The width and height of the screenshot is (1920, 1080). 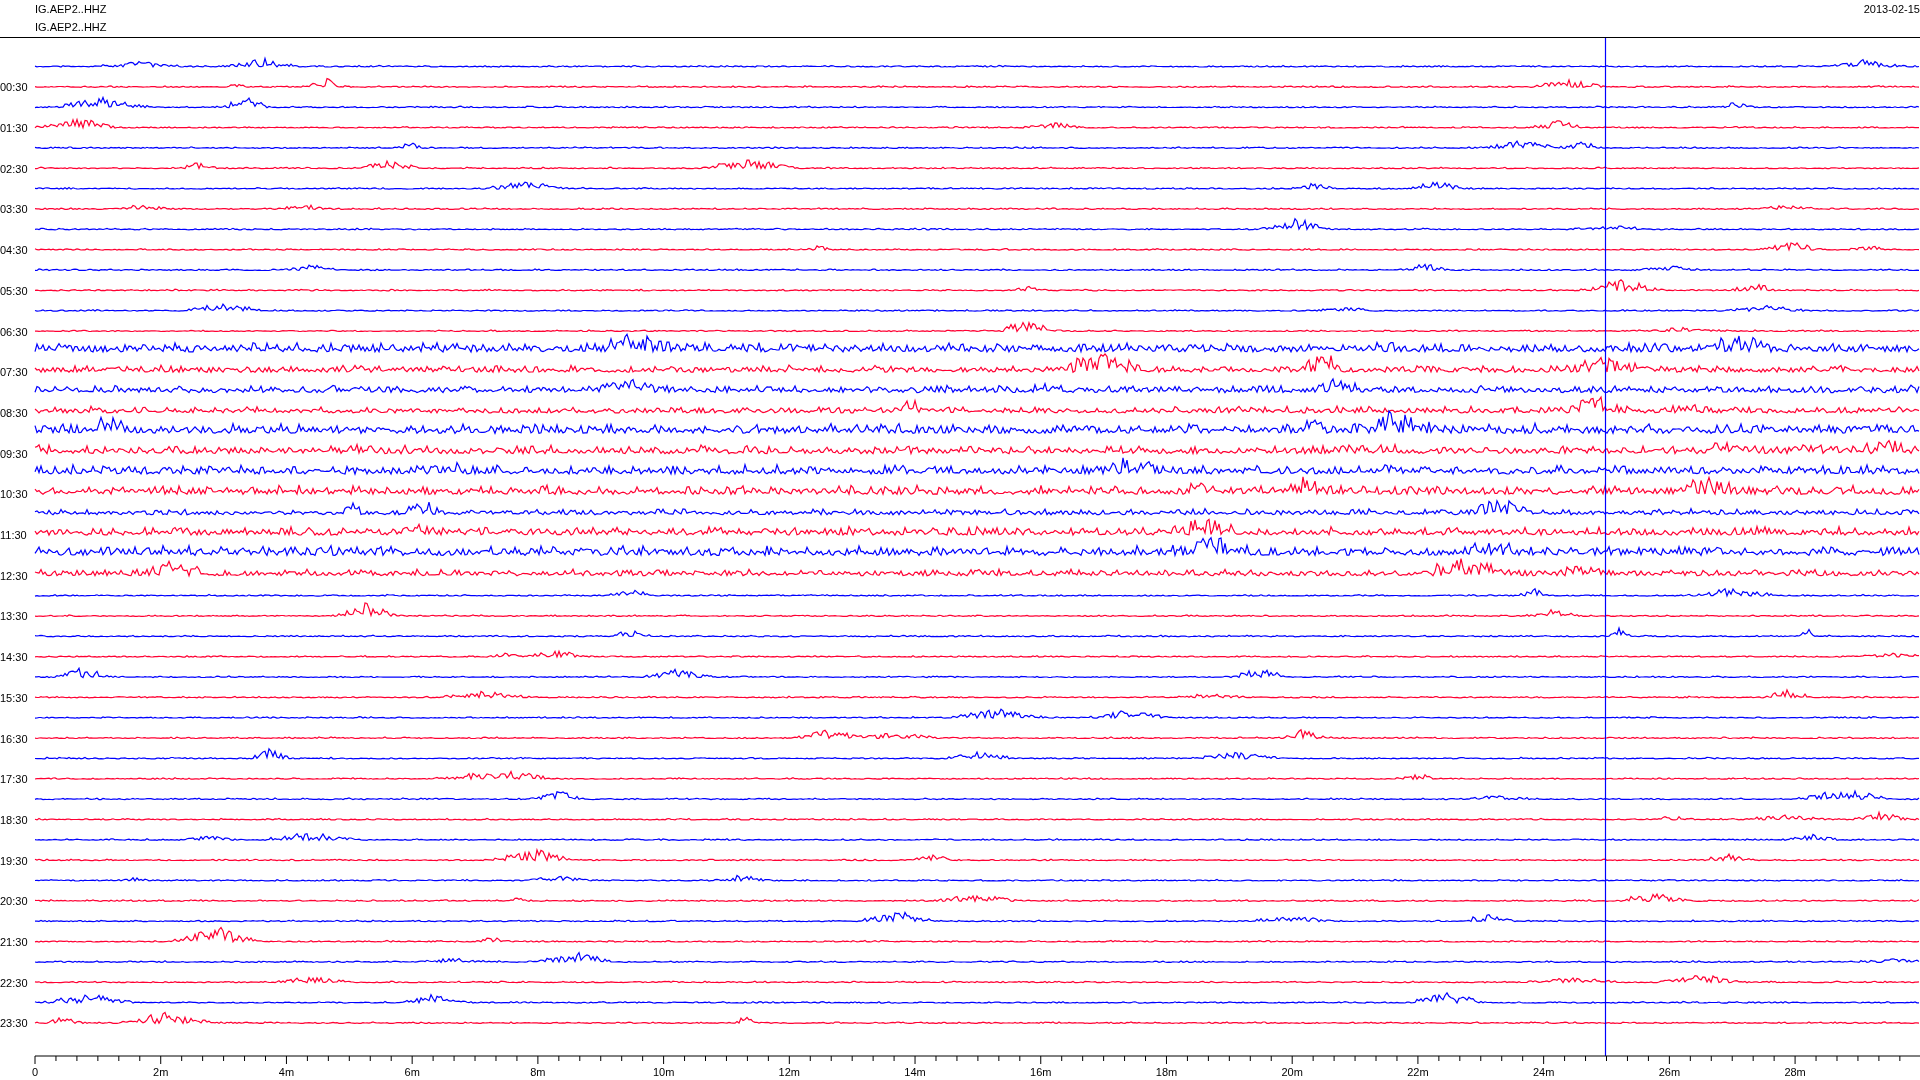 I want to click on axis-label: 6m, so click(x=412, y=1072).